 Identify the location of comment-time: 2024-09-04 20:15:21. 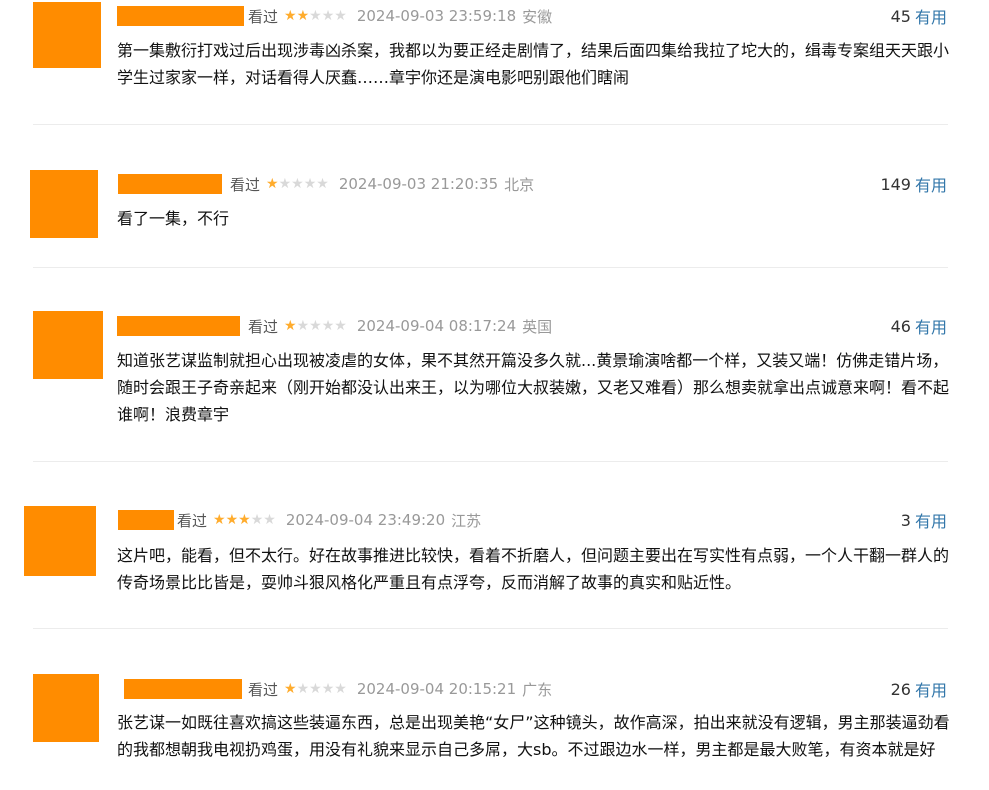
(436, 689).